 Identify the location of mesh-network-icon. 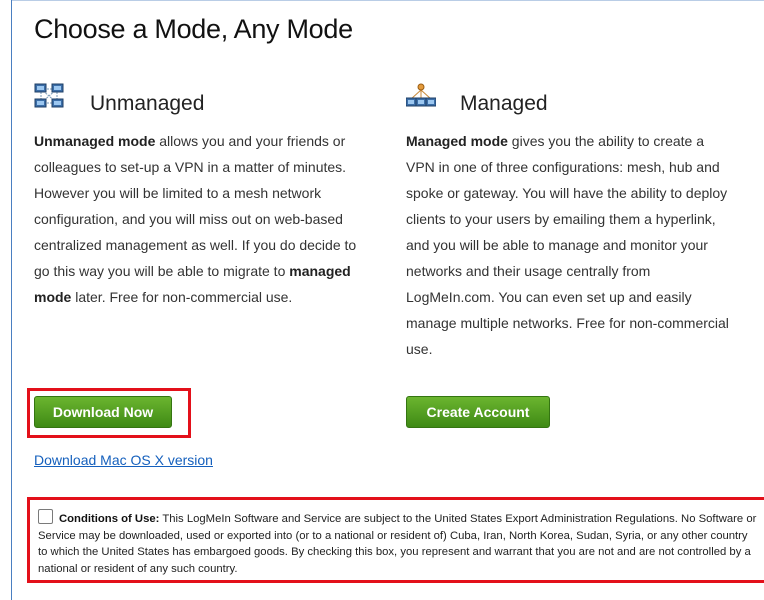
(49, 96).